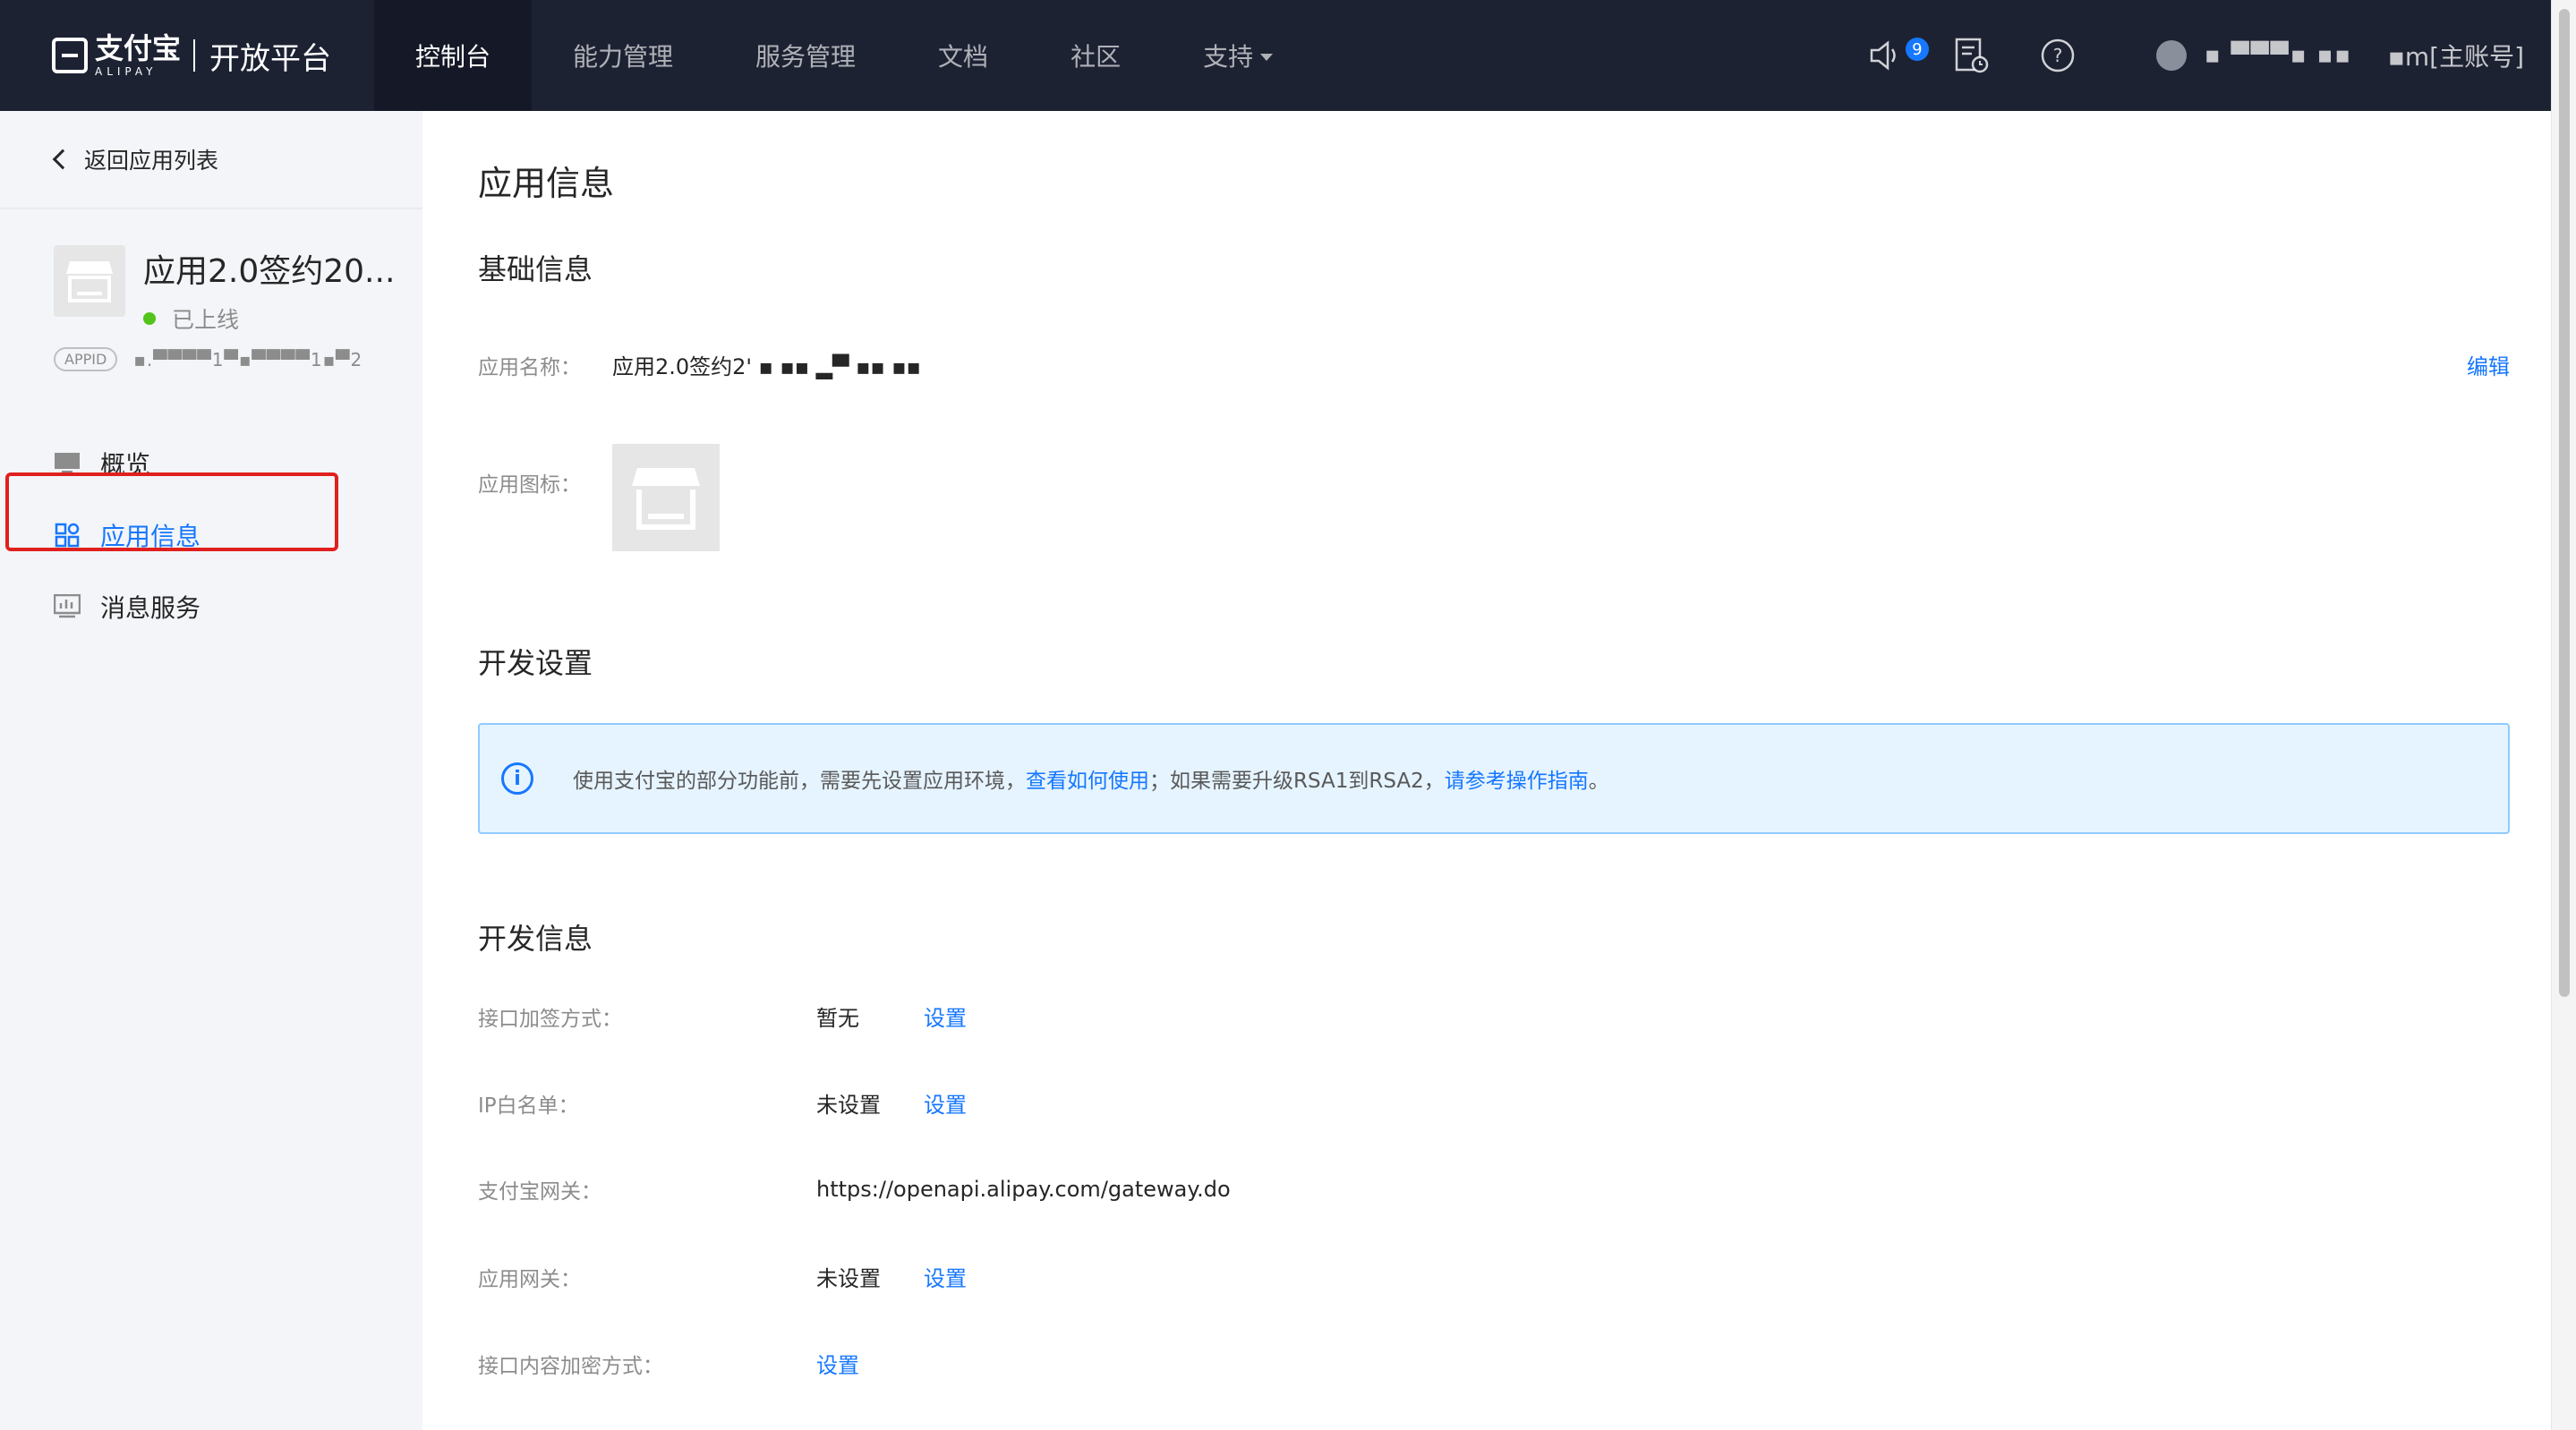 The width and height of the screenshot is (2576, 1430). I want to click on ip-whitelist-label: IP白名单：, so click(528, 1106).